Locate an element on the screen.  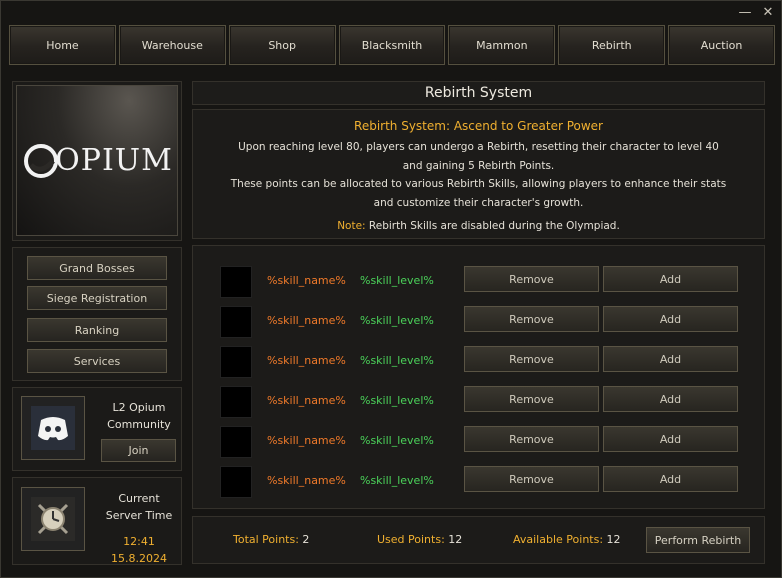
clock-icon is located at coordinates (53, 519).